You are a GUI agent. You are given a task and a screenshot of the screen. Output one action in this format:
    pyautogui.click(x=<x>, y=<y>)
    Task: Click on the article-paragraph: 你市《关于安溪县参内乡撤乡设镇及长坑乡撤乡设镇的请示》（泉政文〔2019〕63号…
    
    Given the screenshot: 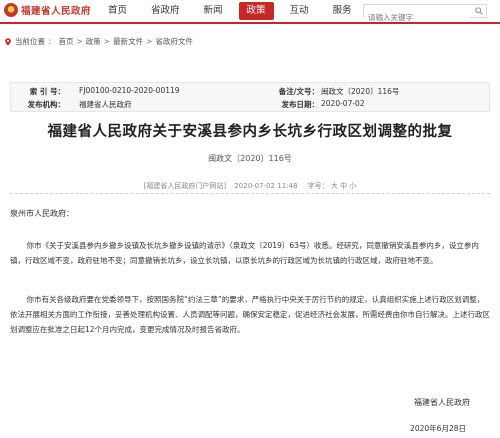 What is the action you would take?
    pyautogui.click(x=244, y=253)
    